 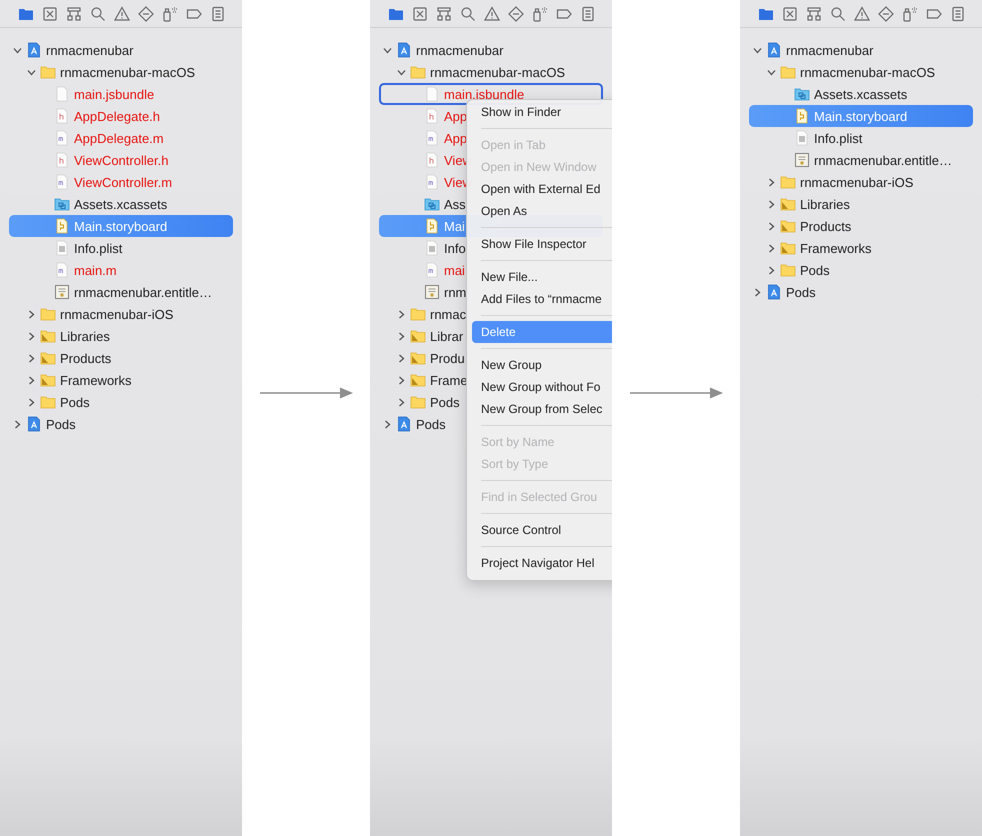 What do you see at coordinates (454, 270) in the screenshot?
I see `file-name: mai` at bounding box center [454, 270].